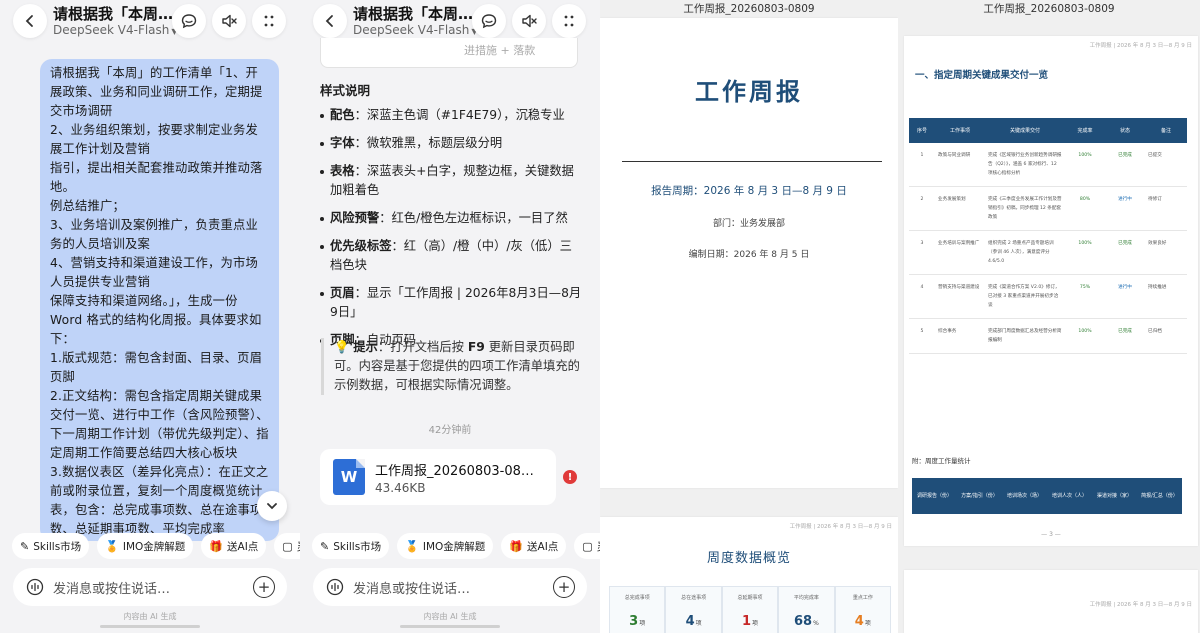 Image resolution: width=1200 pixels, height=633 pixels. What do you see at coordinates (1025, 130) in the screenshot?
I see `column-header: 关键成果交付` at bounding box center [1025, 130].